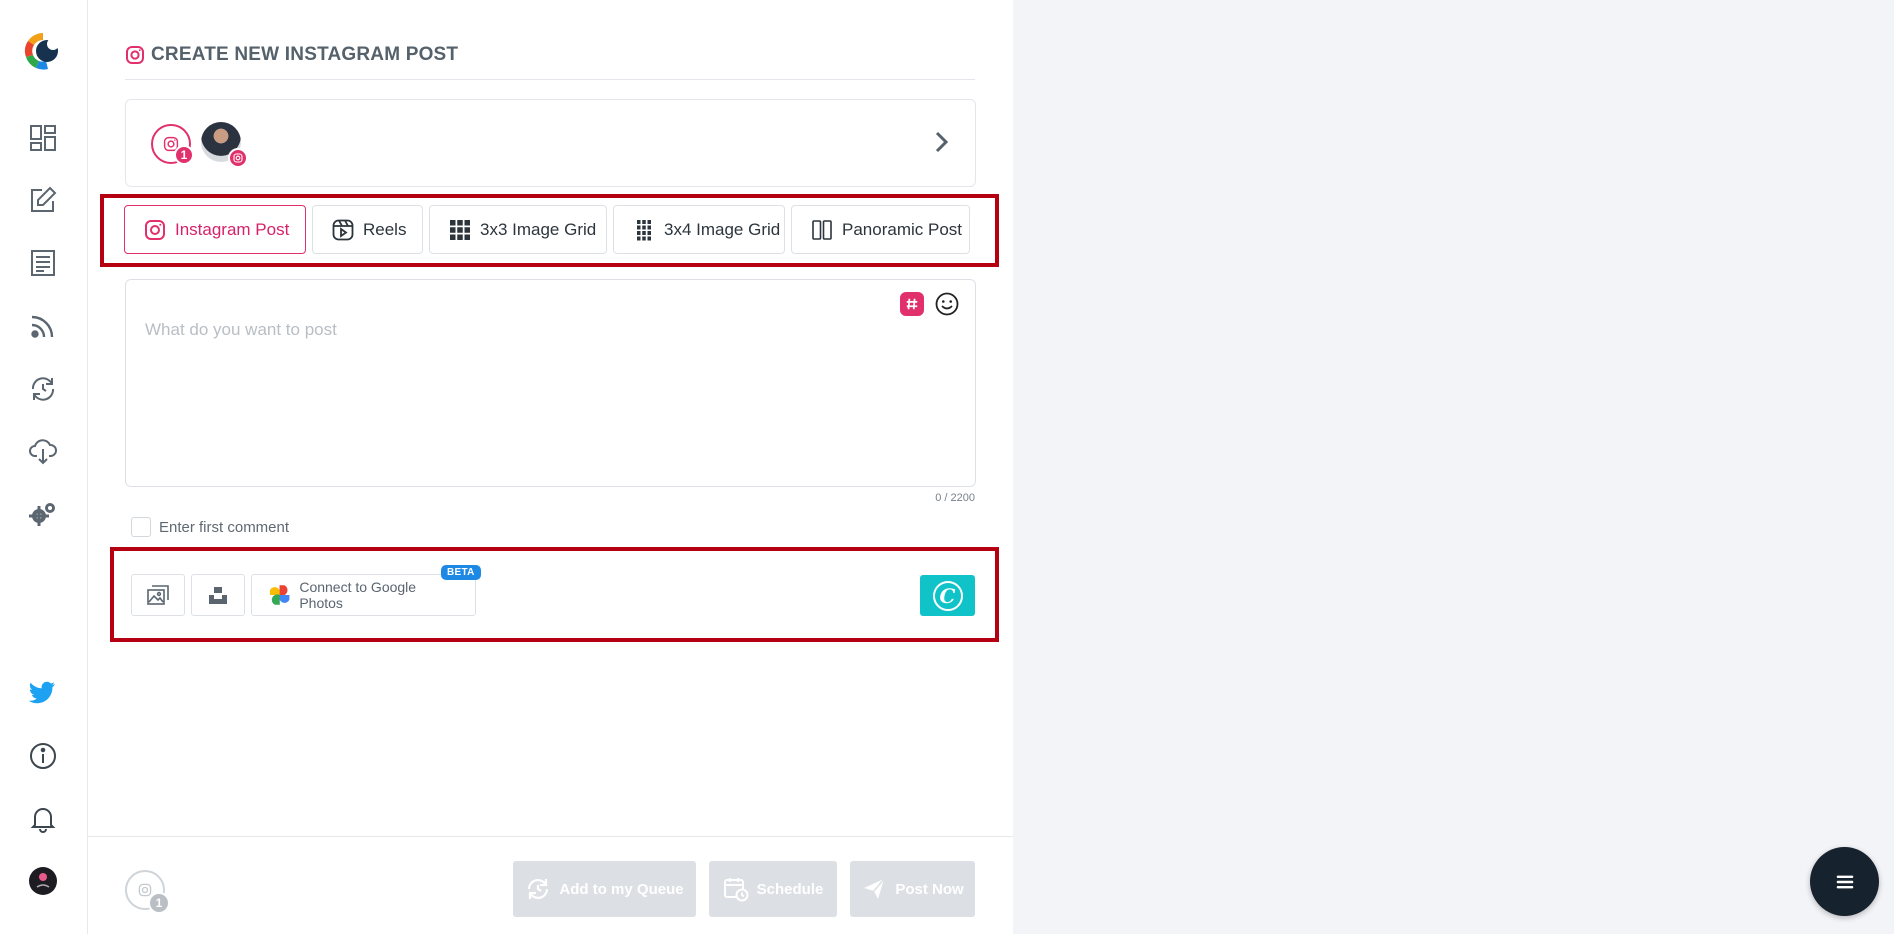  I want to click on bell-icon, so click(43, 818).